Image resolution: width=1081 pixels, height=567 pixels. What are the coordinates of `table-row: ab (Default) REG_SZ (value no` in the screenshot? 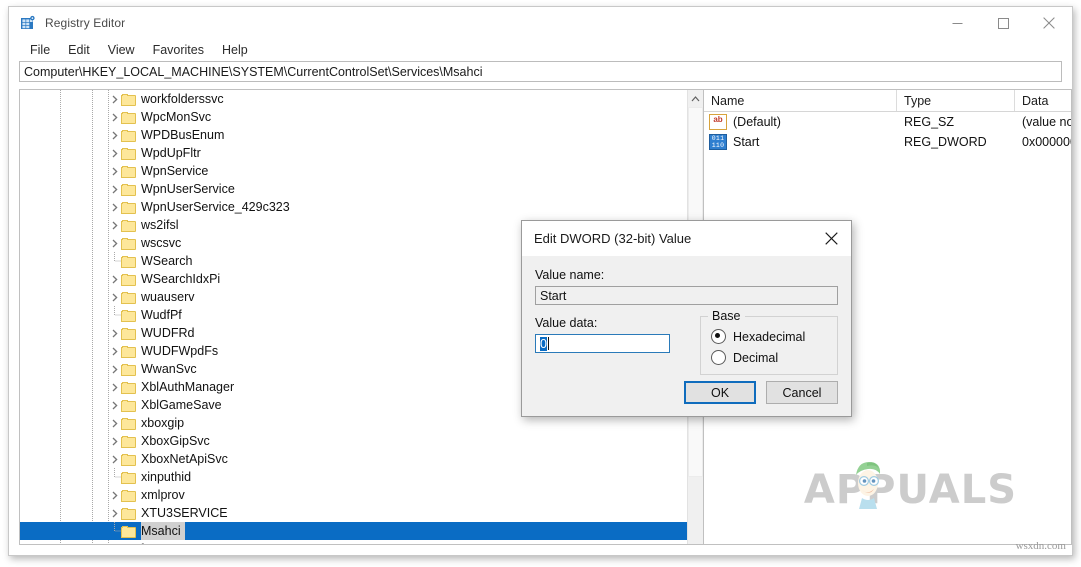 It's located at (887, 122).